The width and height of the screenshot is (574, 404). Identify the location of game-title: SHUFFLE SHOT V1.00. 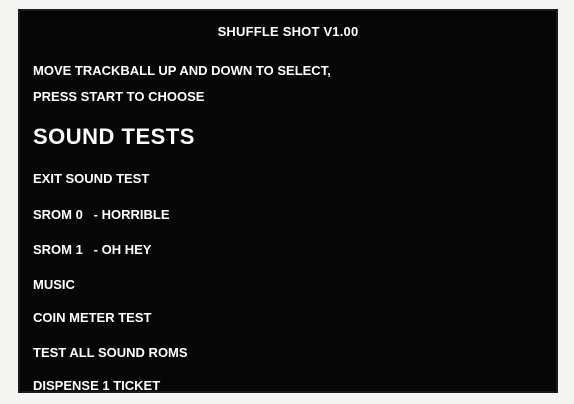
(288, 31).